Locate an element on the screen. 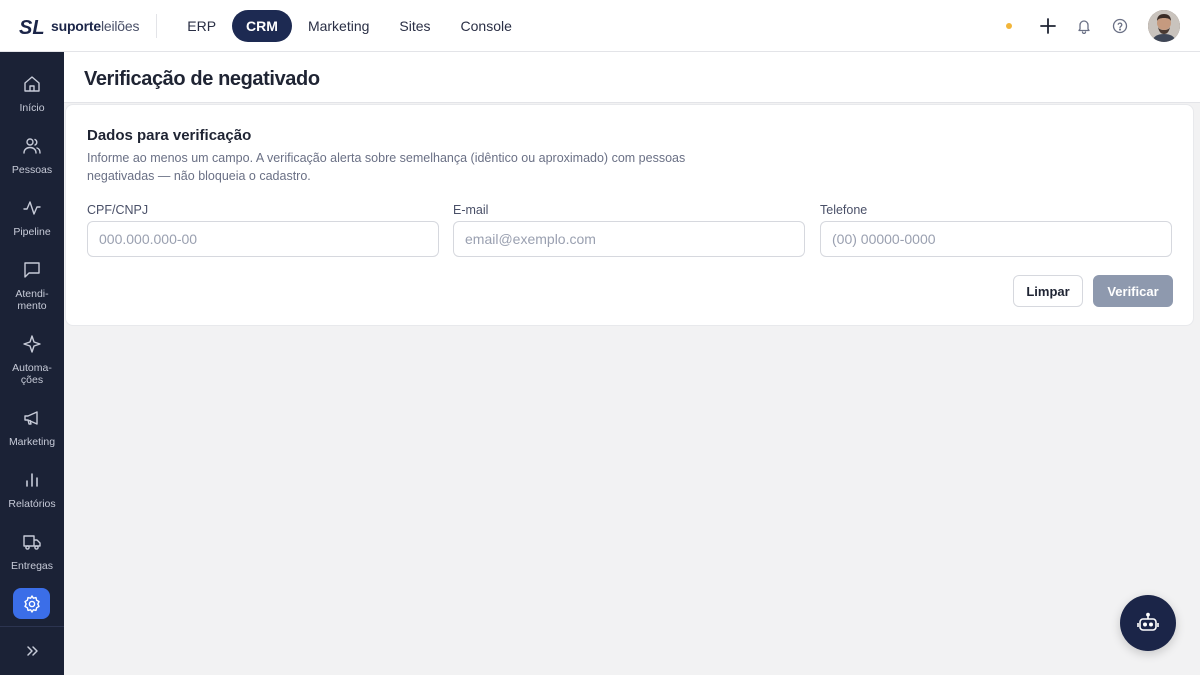 This screenshot has height=675, width=1200. page-header: Verificação de negativado is located at coordinates (632, 77).